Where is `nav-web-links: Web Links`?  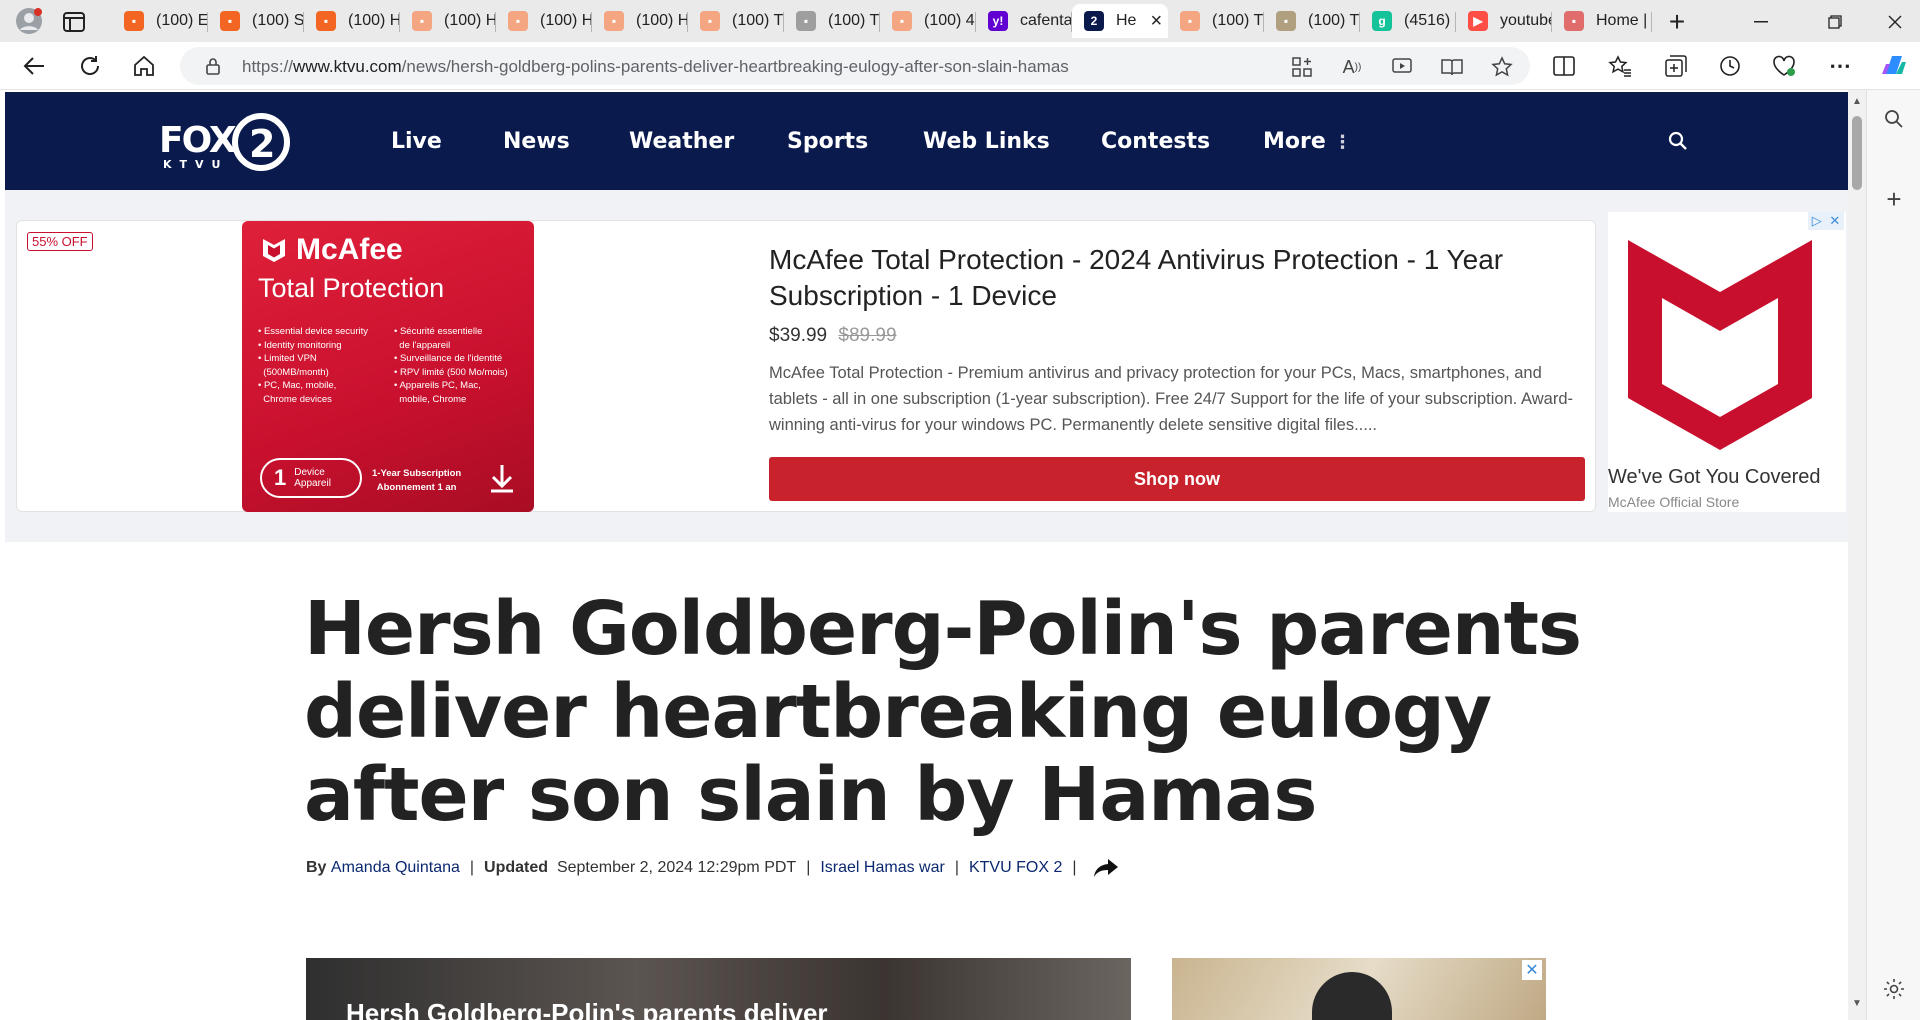 nav-web-links: Web Links is located at coordinates (986, 141).